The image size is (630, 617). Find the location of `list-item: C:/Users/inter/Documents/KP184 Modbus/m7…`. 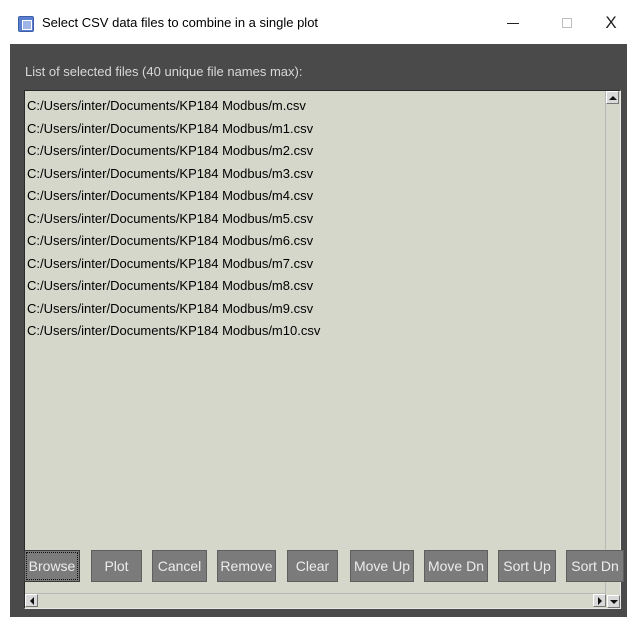

list-item: C:/Users/inter/Documents/KP184 Modbus/m7… is located at coordinates (315, 264).